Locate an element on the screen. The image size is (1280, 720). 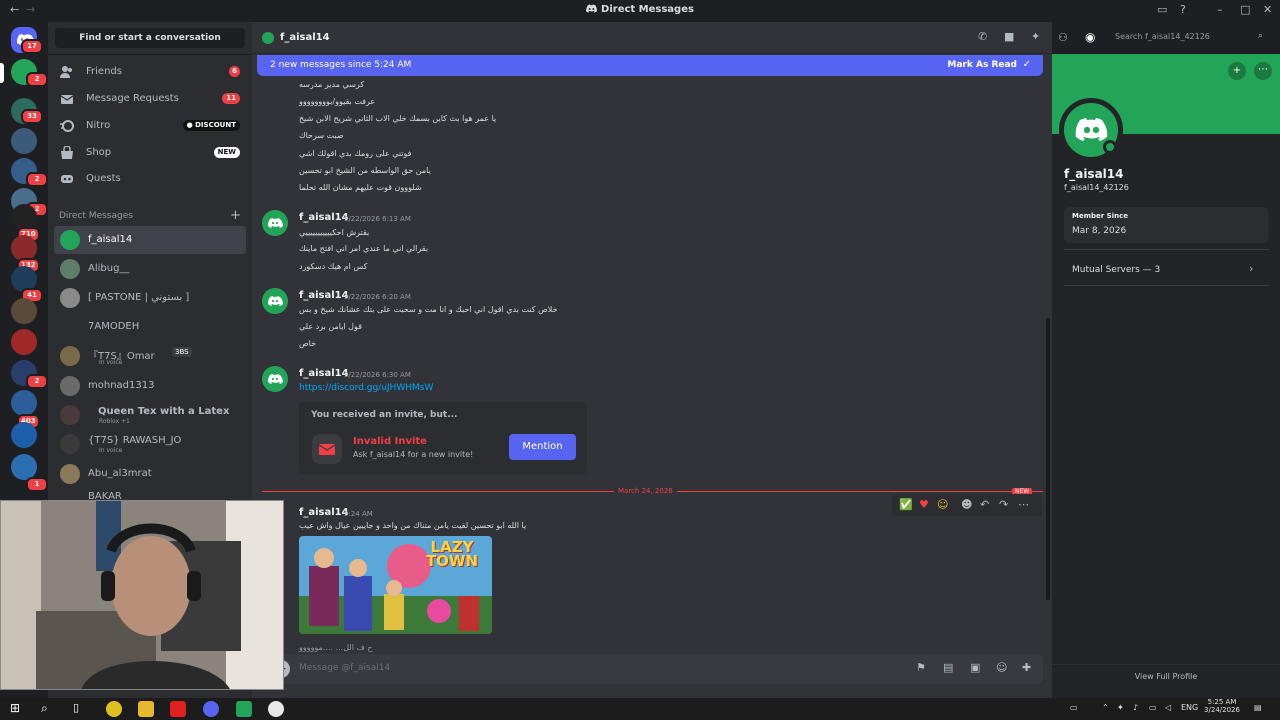
minimize-icon: – is located at coordinates (1220, 9).